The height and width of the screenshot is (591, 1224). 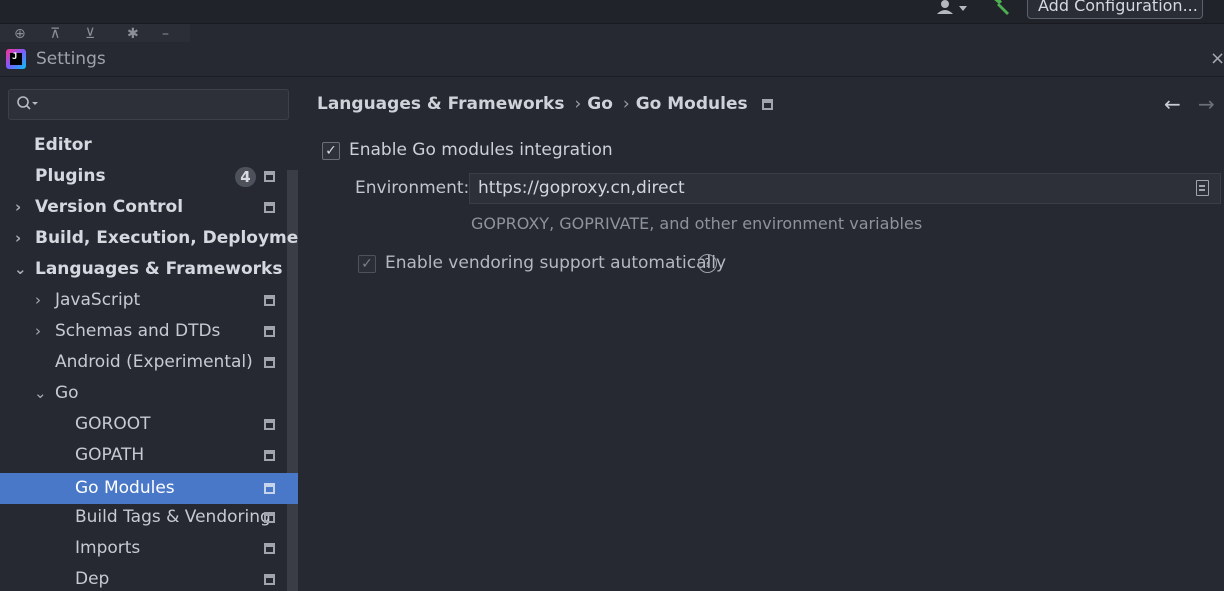 I want to click on tree-item-editor: Editor, so click(x=143, y=145).